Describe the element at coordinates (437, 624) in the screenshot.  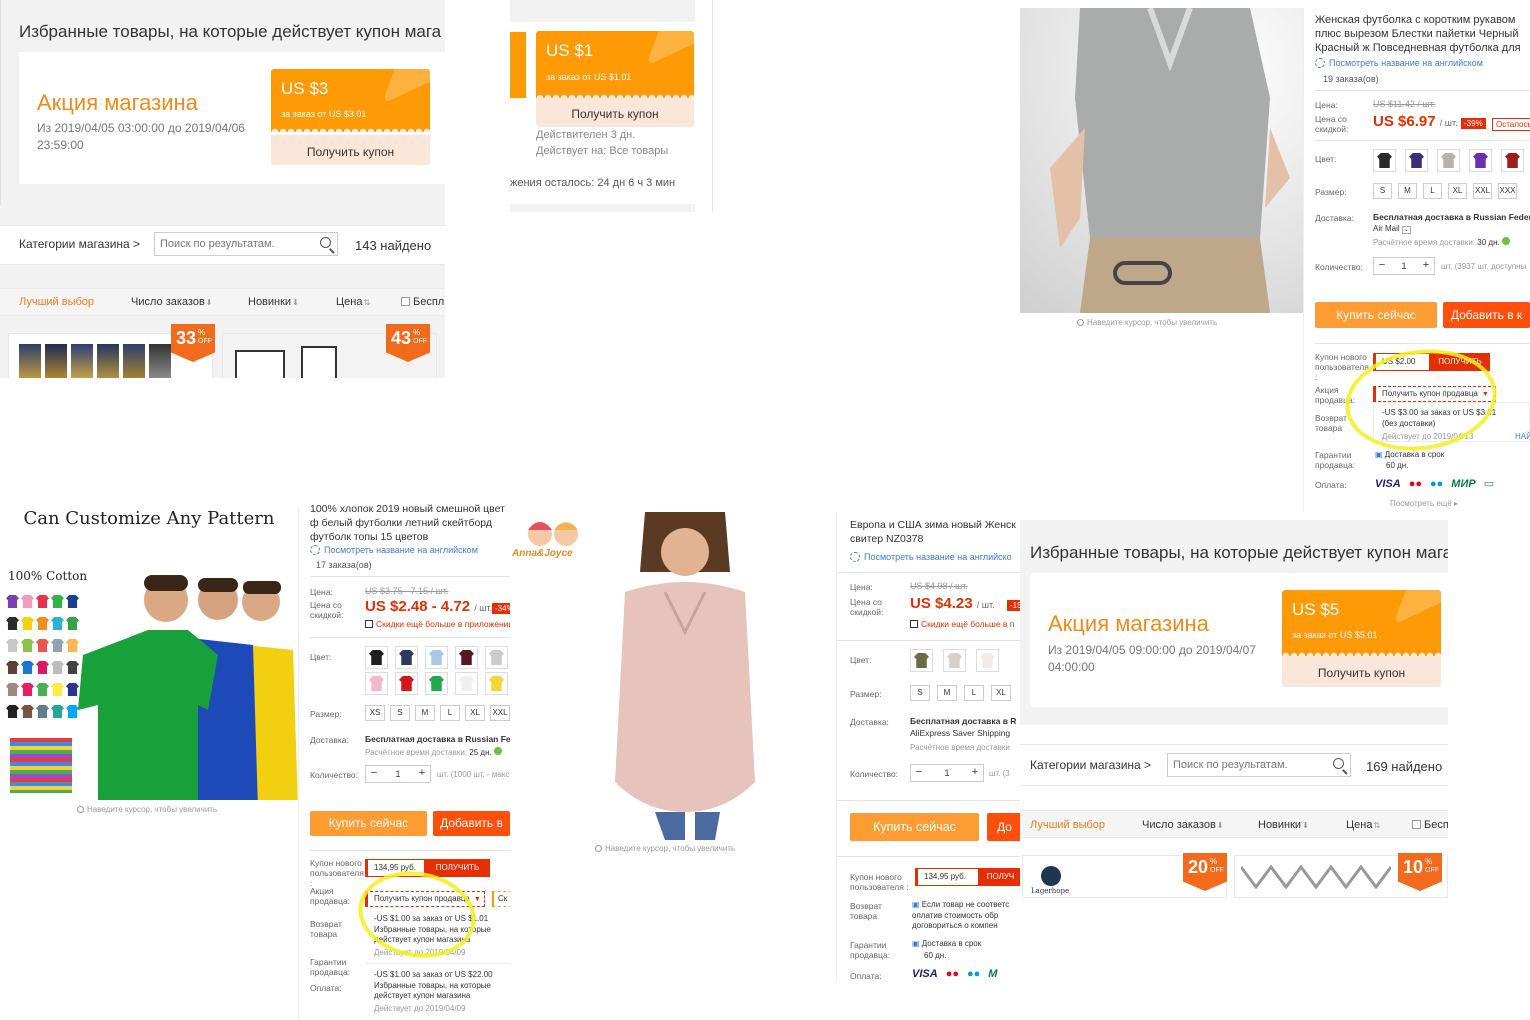
I see `app-discount-link: Скидки ещё больше в приложении` at that location.